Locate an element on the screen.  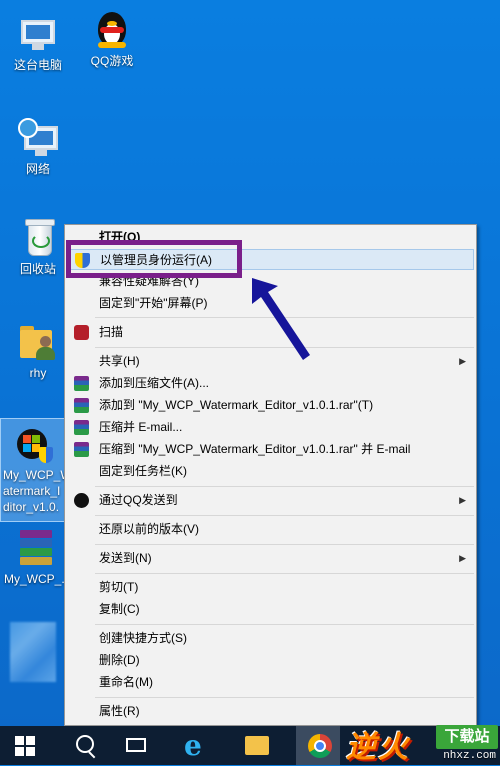
menu-item-pin-to-start: 固定到"开始"屏幕(P) is located at coordinates (270, 303).